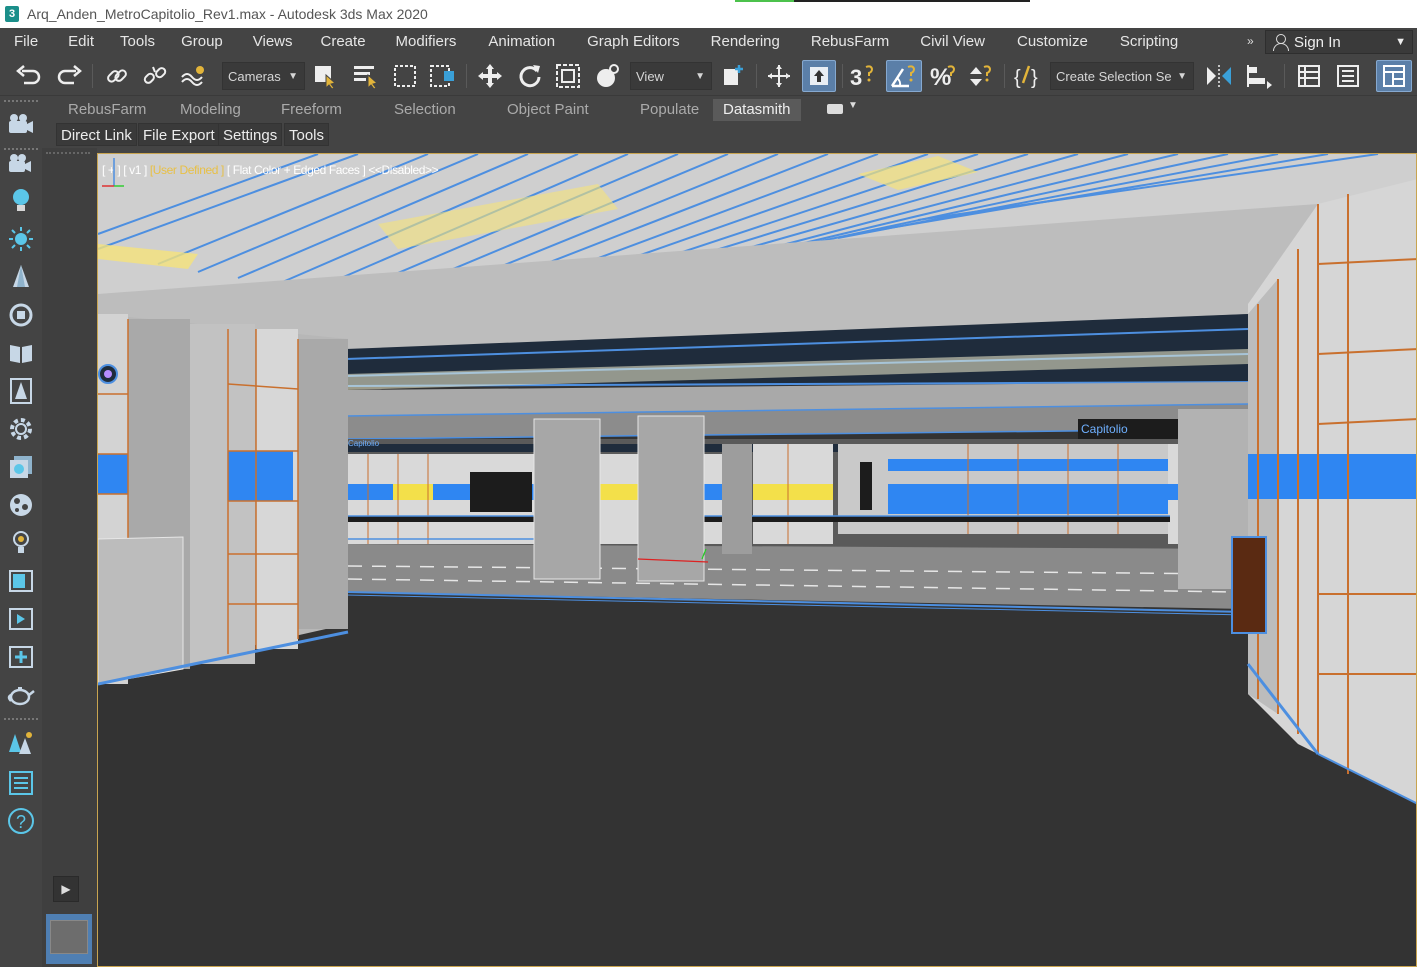 The width and height of the screenshot is (1417, 967). What do you see at coordinates (21, 581) in the screenshot?
I see `render-frame-icon` at bounding box center [21, 581].